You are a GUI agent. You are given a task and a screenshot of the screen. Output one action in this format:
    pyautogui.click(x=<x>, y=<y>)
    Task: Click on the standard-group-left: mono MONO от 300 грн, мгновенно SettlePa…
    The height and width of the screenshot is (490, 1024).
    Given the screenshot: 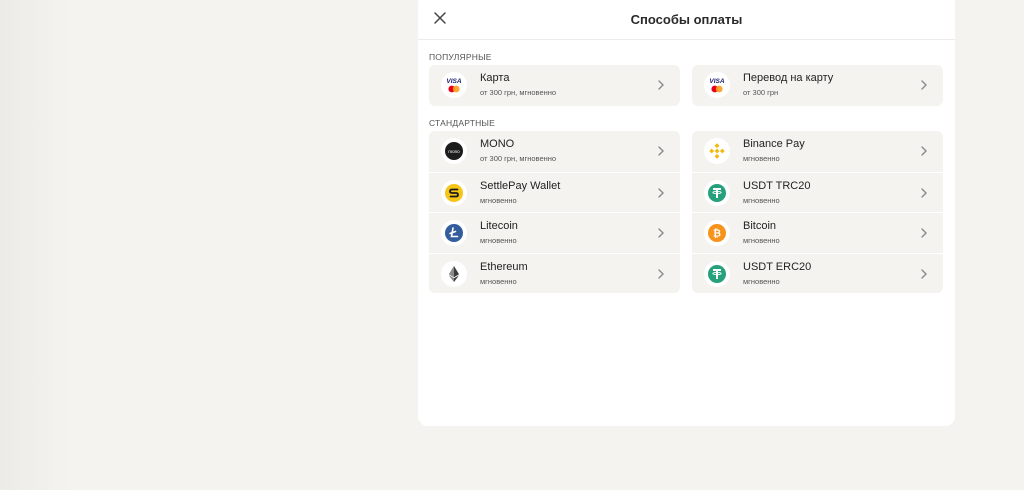 What is the action you would take?
    pyautogui.click(x=554, y=212)
    